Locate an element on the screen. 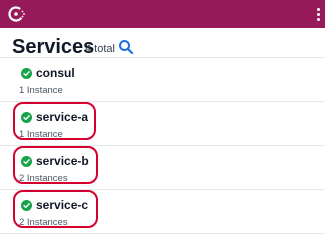 The image size is (325, 241). service-name: service-c is located at coordinates (62, 205).